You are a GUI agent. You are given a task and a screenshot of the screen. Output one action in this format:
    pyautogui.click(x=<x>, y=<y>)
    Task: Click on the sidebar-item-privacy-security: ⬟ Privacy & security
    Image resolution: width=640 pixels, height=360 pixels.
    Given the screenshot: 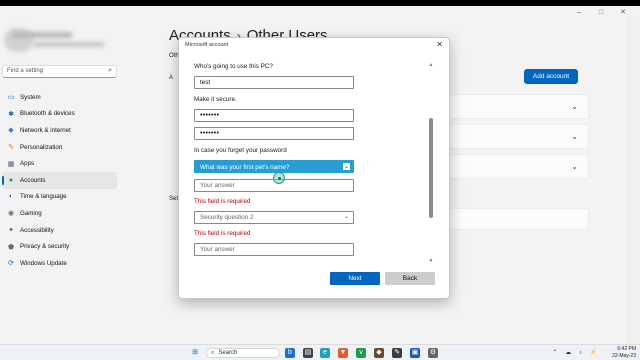 What is the action you would take?
    pyautogui.click(x=59, y=246)
    